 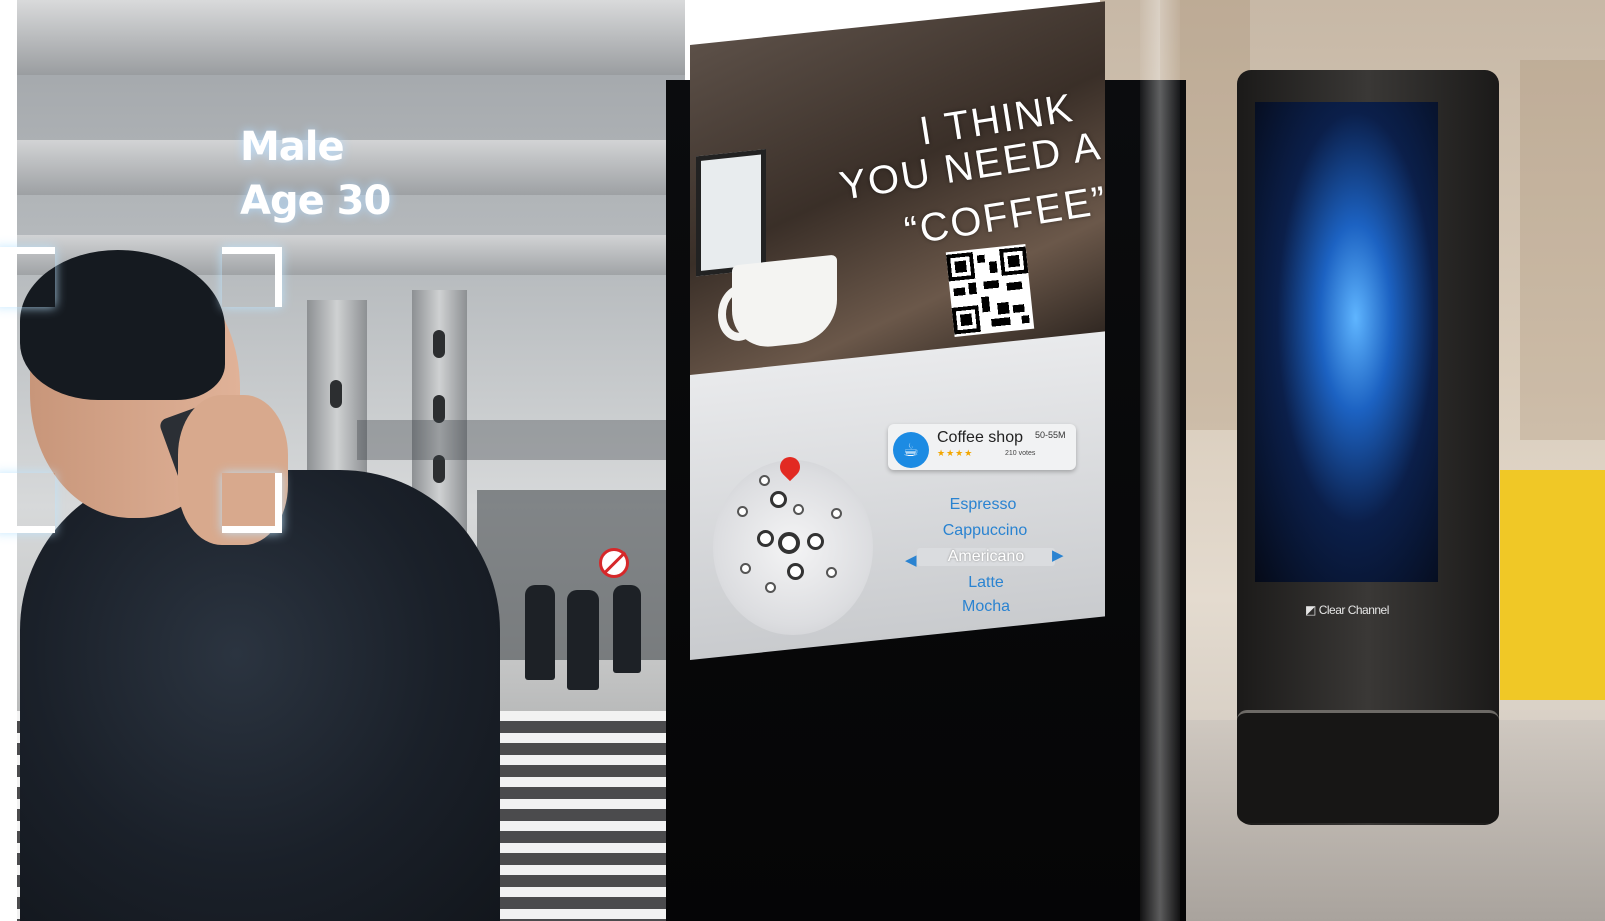 I want to click on menu-item-espresso: Espresso, so click(x=983, y=505).